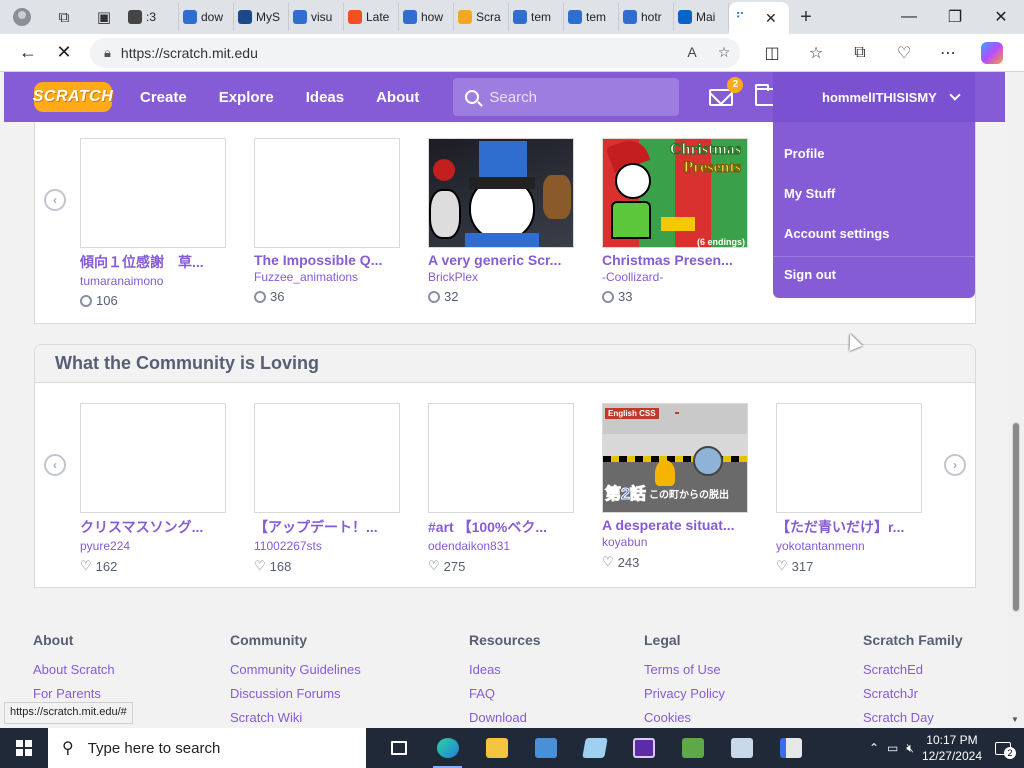 The image size is (1024, 768). What do you see at coordinates (849, 546) in the screenshot?
I see `project-author: yokotantanmenn` at bounding box center [849, 546].